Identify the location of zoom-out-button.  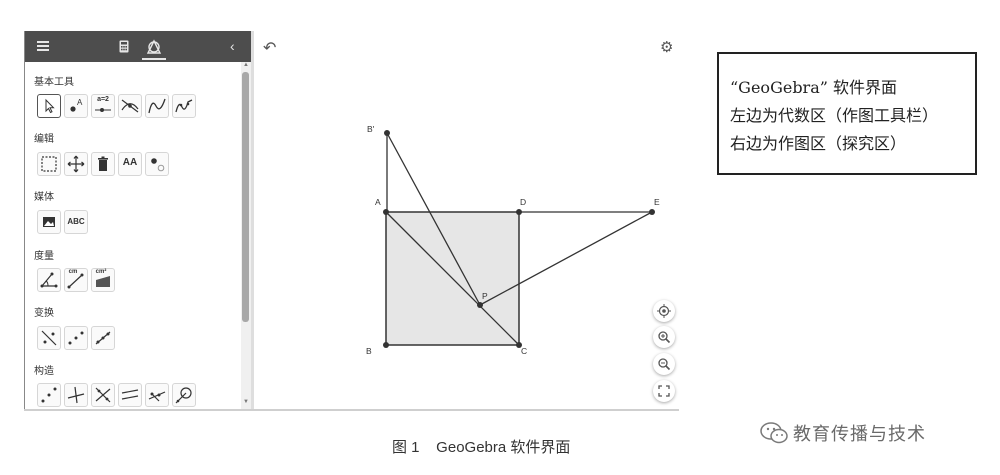
(664, 364).